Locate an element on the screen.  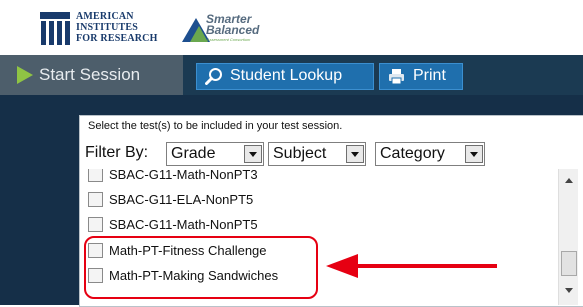
sb-line2: Balanced is located at coordinates (233, 30).